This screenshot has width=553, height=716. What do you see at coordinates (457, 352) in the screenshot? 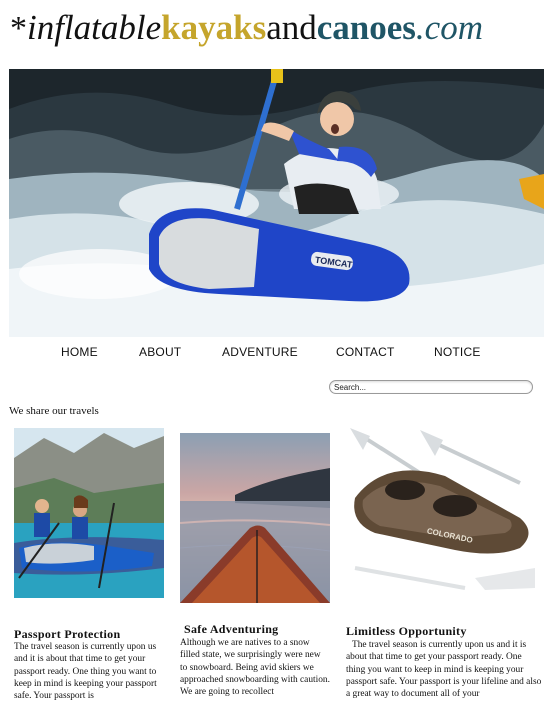
I see `nav-notice: NOTICE` at bounding box center [457, 352].